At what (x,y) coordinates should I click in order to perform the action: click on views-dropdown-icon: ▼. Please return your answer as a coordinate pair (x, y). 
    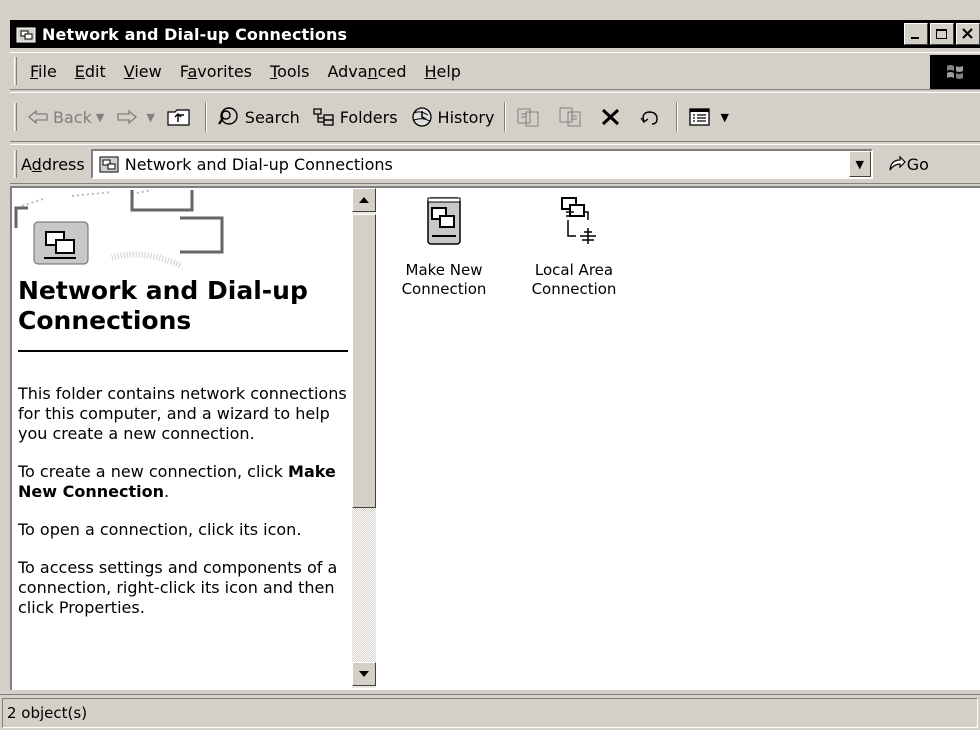
    Looking at the image, I should click on (724, 117).